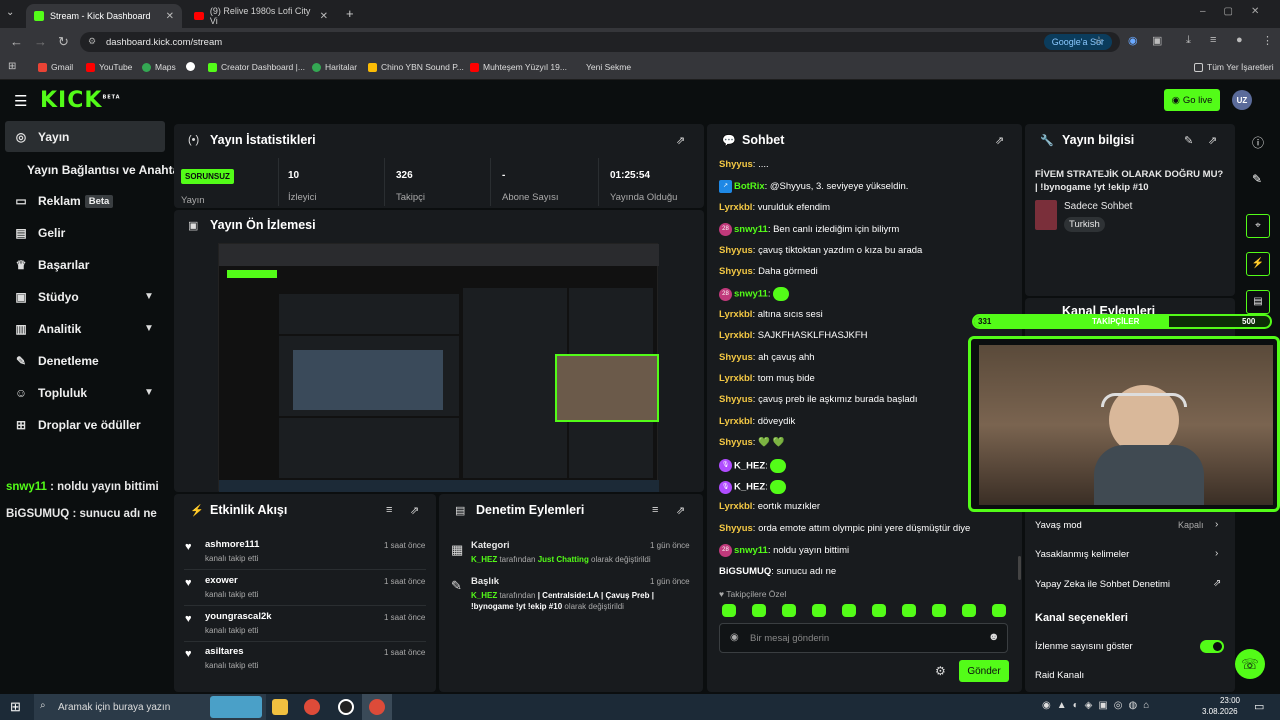 This screenshot has height=720, width=1280. What do you see at coordinates (261, 16) in the screenshot?
I see `tab-youtube: (9) Relive 1980s Lofi City Vi ✕` at bounding box center [261, 16].